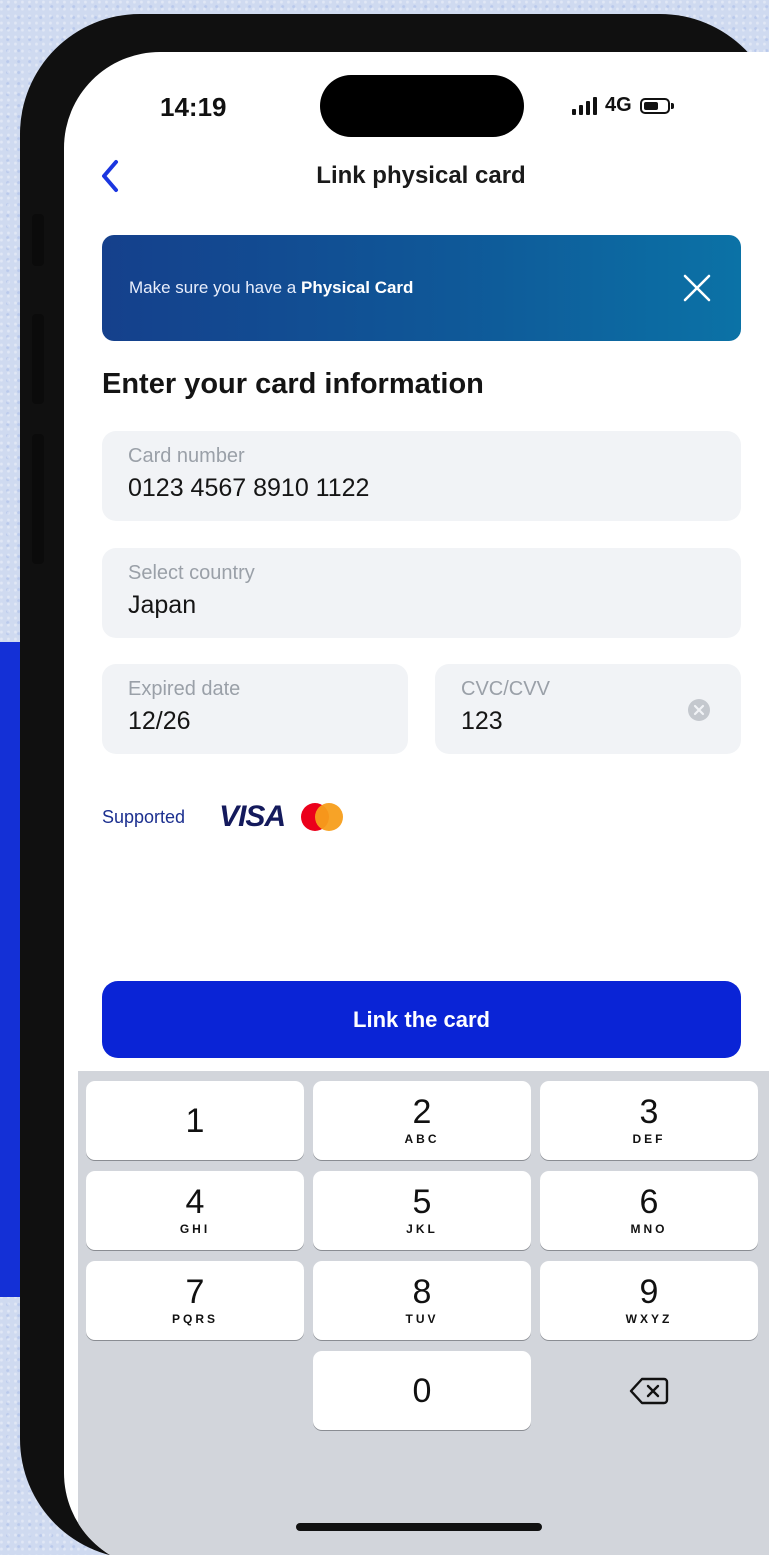 This screenshot has height=1555, width=769. Describe the element at coordinates (421, 593) in the screenshot. I see `country-select: Select country Japan` at that location.